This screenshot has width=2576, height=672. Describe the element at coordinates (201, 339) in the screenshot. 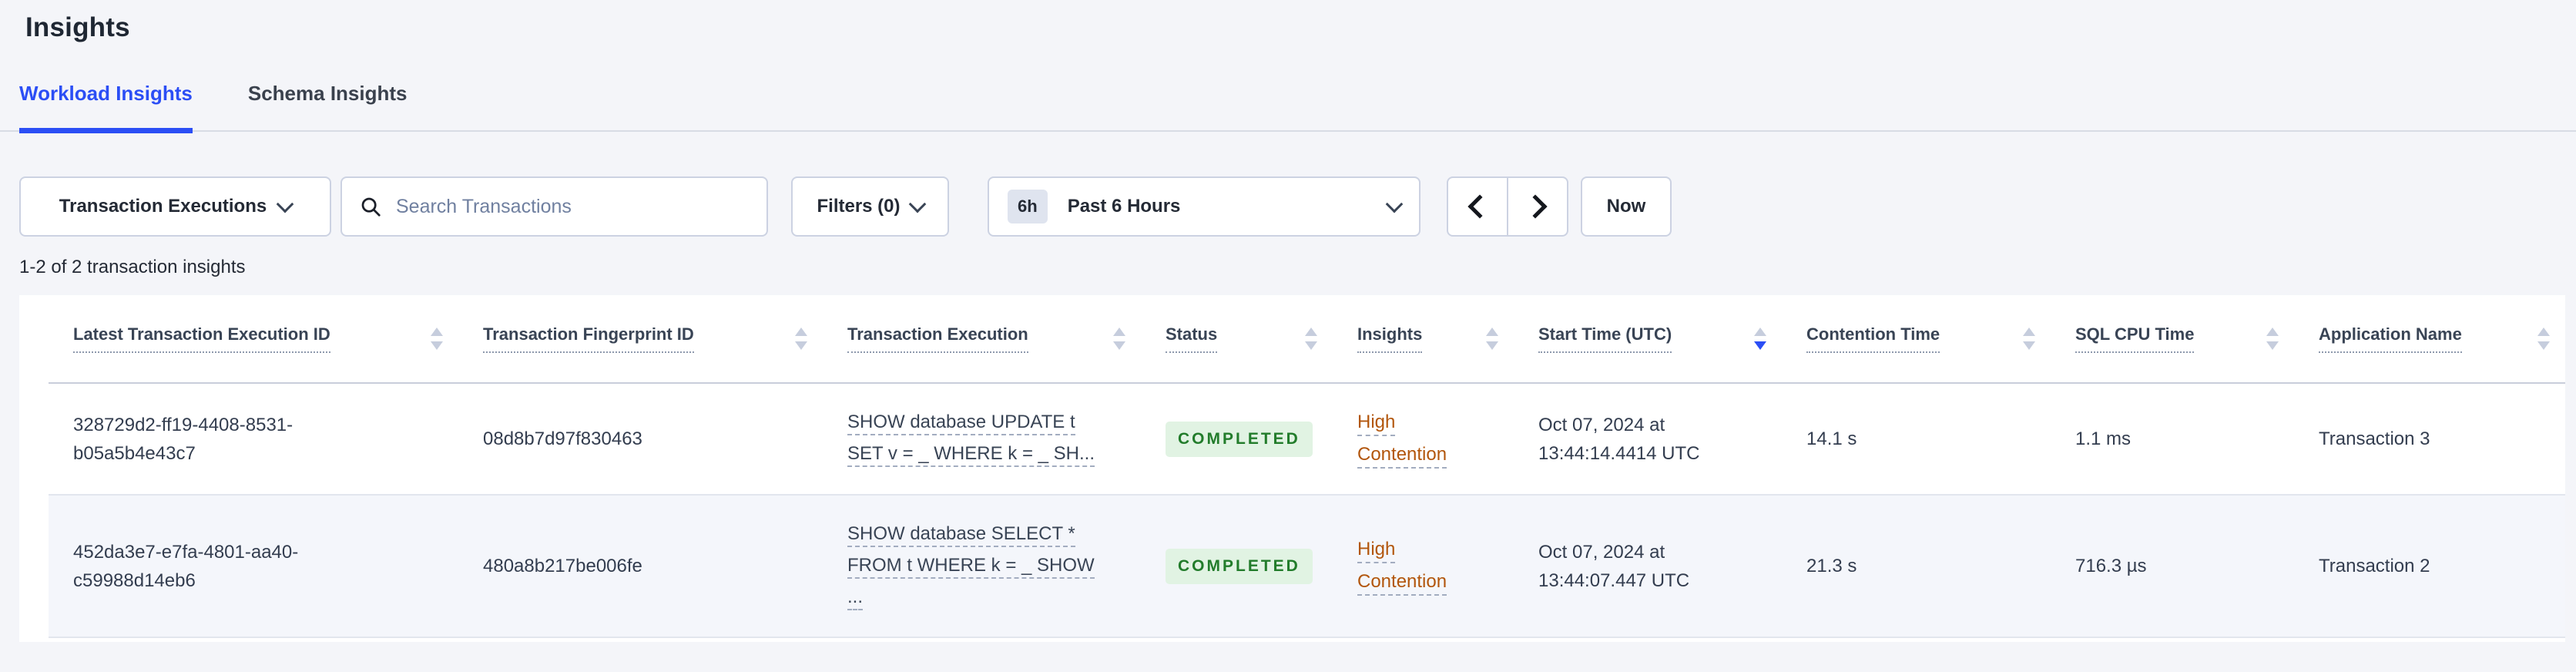

I see `column-label: Latest Transaction Execution ID` at that location.